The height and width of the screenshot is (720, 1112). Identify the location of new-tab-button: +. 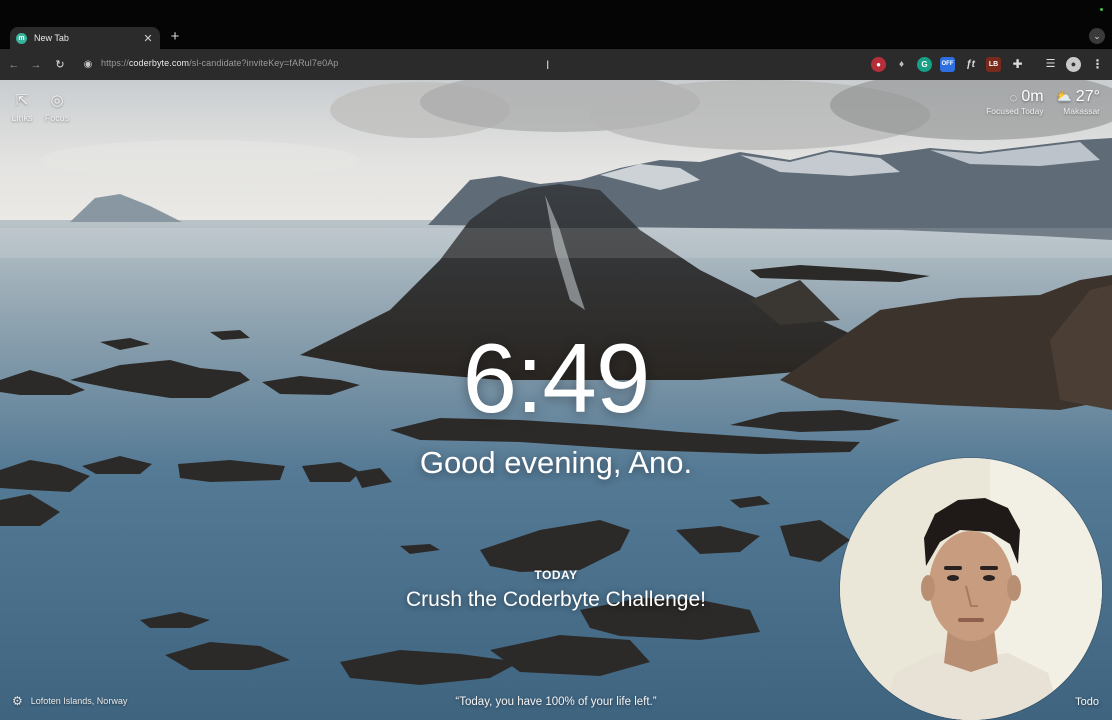
(175, 37).